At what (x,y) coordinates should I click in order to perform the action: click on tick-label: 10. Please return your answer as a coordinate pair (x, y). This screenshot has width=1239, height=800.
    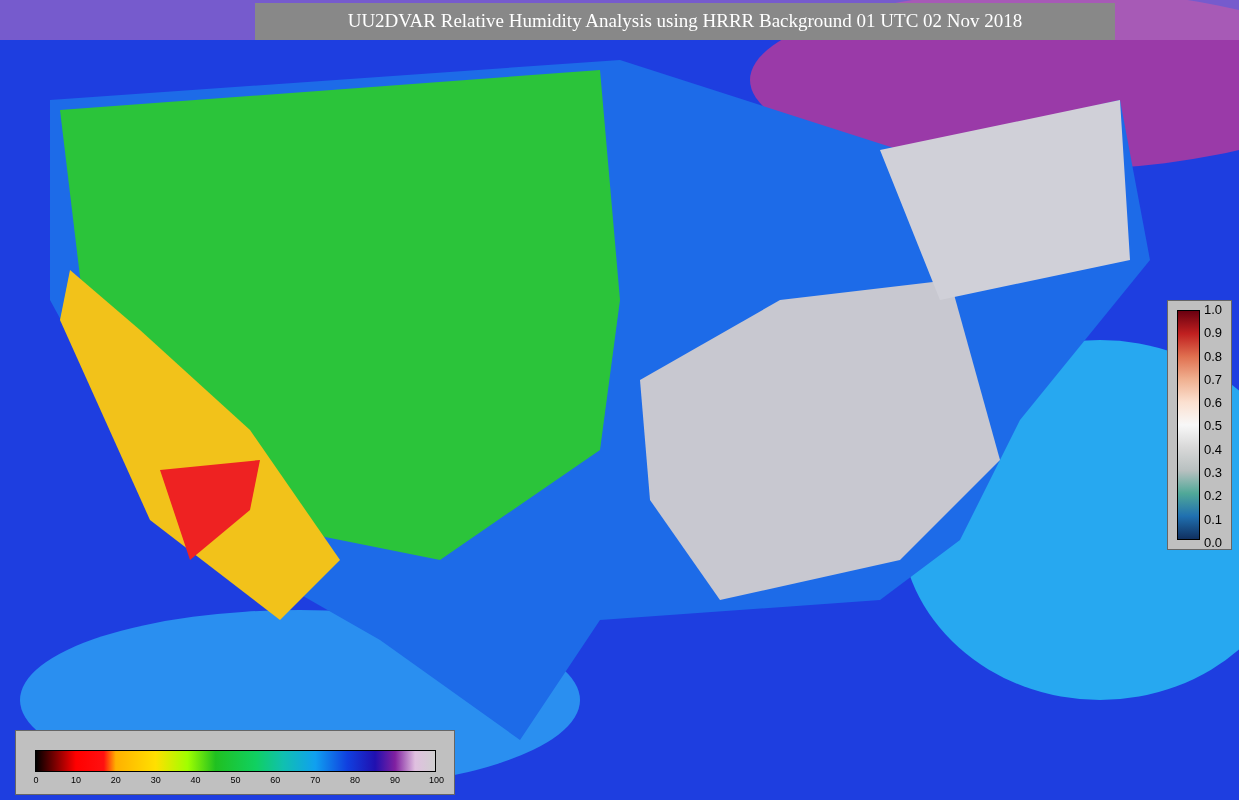
    Looking at the image, I should click on (75, 780).